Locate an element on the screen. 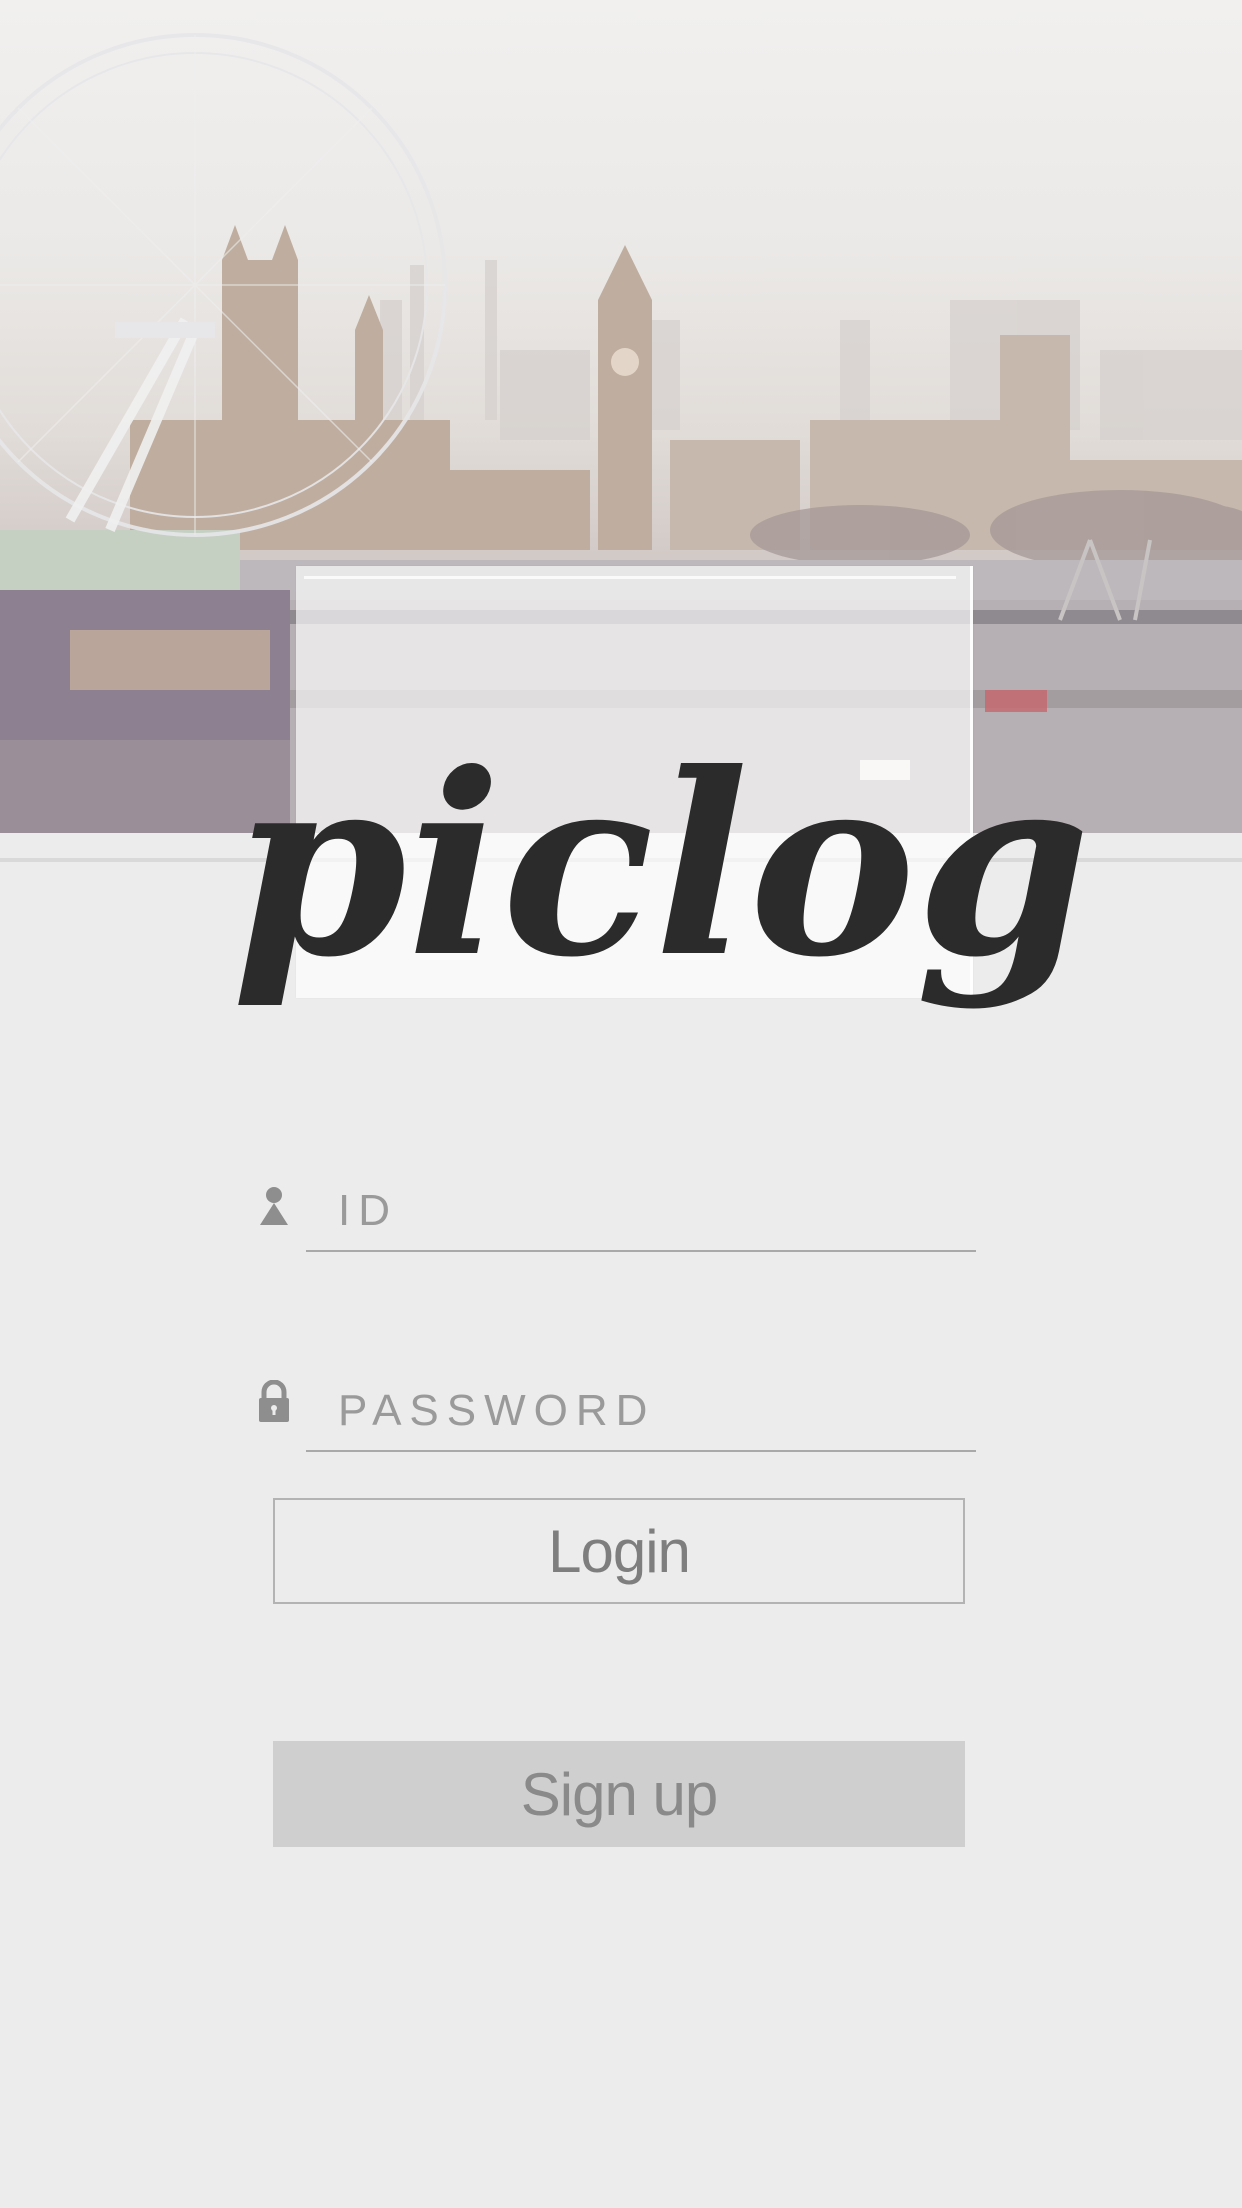 The image size is (1242, 2208). lock-icon is located at coordinates (274, 1401).